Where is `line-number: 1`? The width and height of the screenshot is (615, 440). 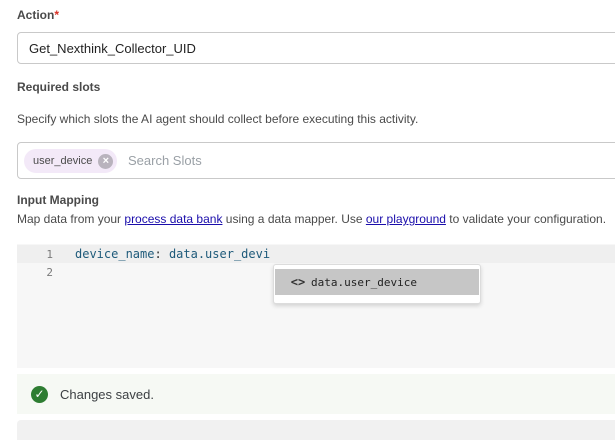
line-number: 1 is located at coordinates (49, 254).